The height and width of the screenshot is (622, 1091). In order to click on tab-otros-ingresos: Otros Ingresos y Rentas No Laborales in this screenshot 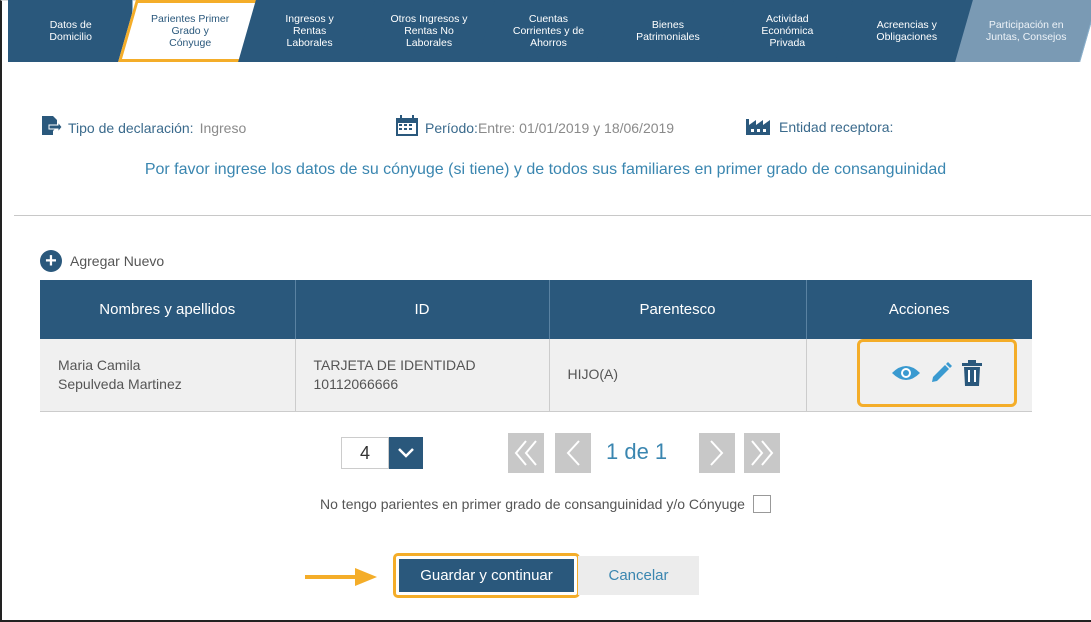, I will do `click(429, 31)`.